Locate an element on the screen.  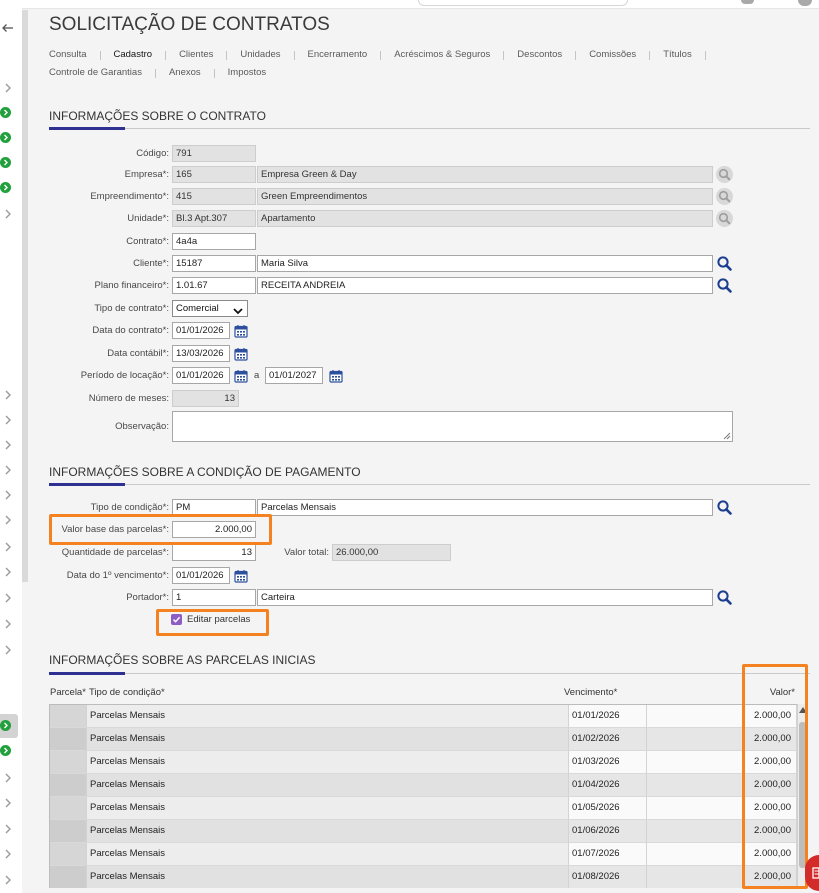
cliente-name-field: Maria Silva is located at coordinates (485, 263).